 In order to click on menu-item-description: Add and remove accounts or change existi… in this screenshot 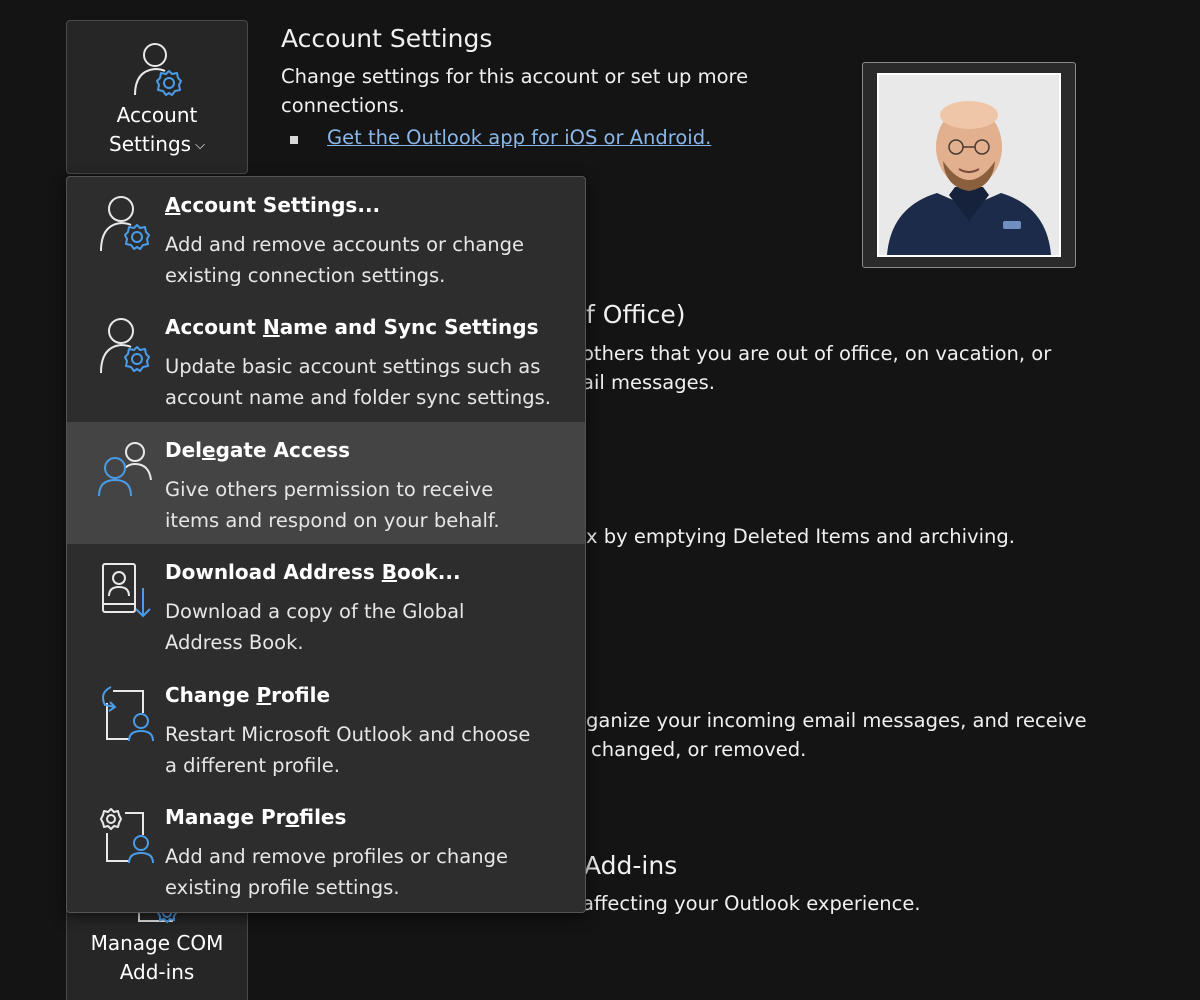, I will do `click(345, 260)`.